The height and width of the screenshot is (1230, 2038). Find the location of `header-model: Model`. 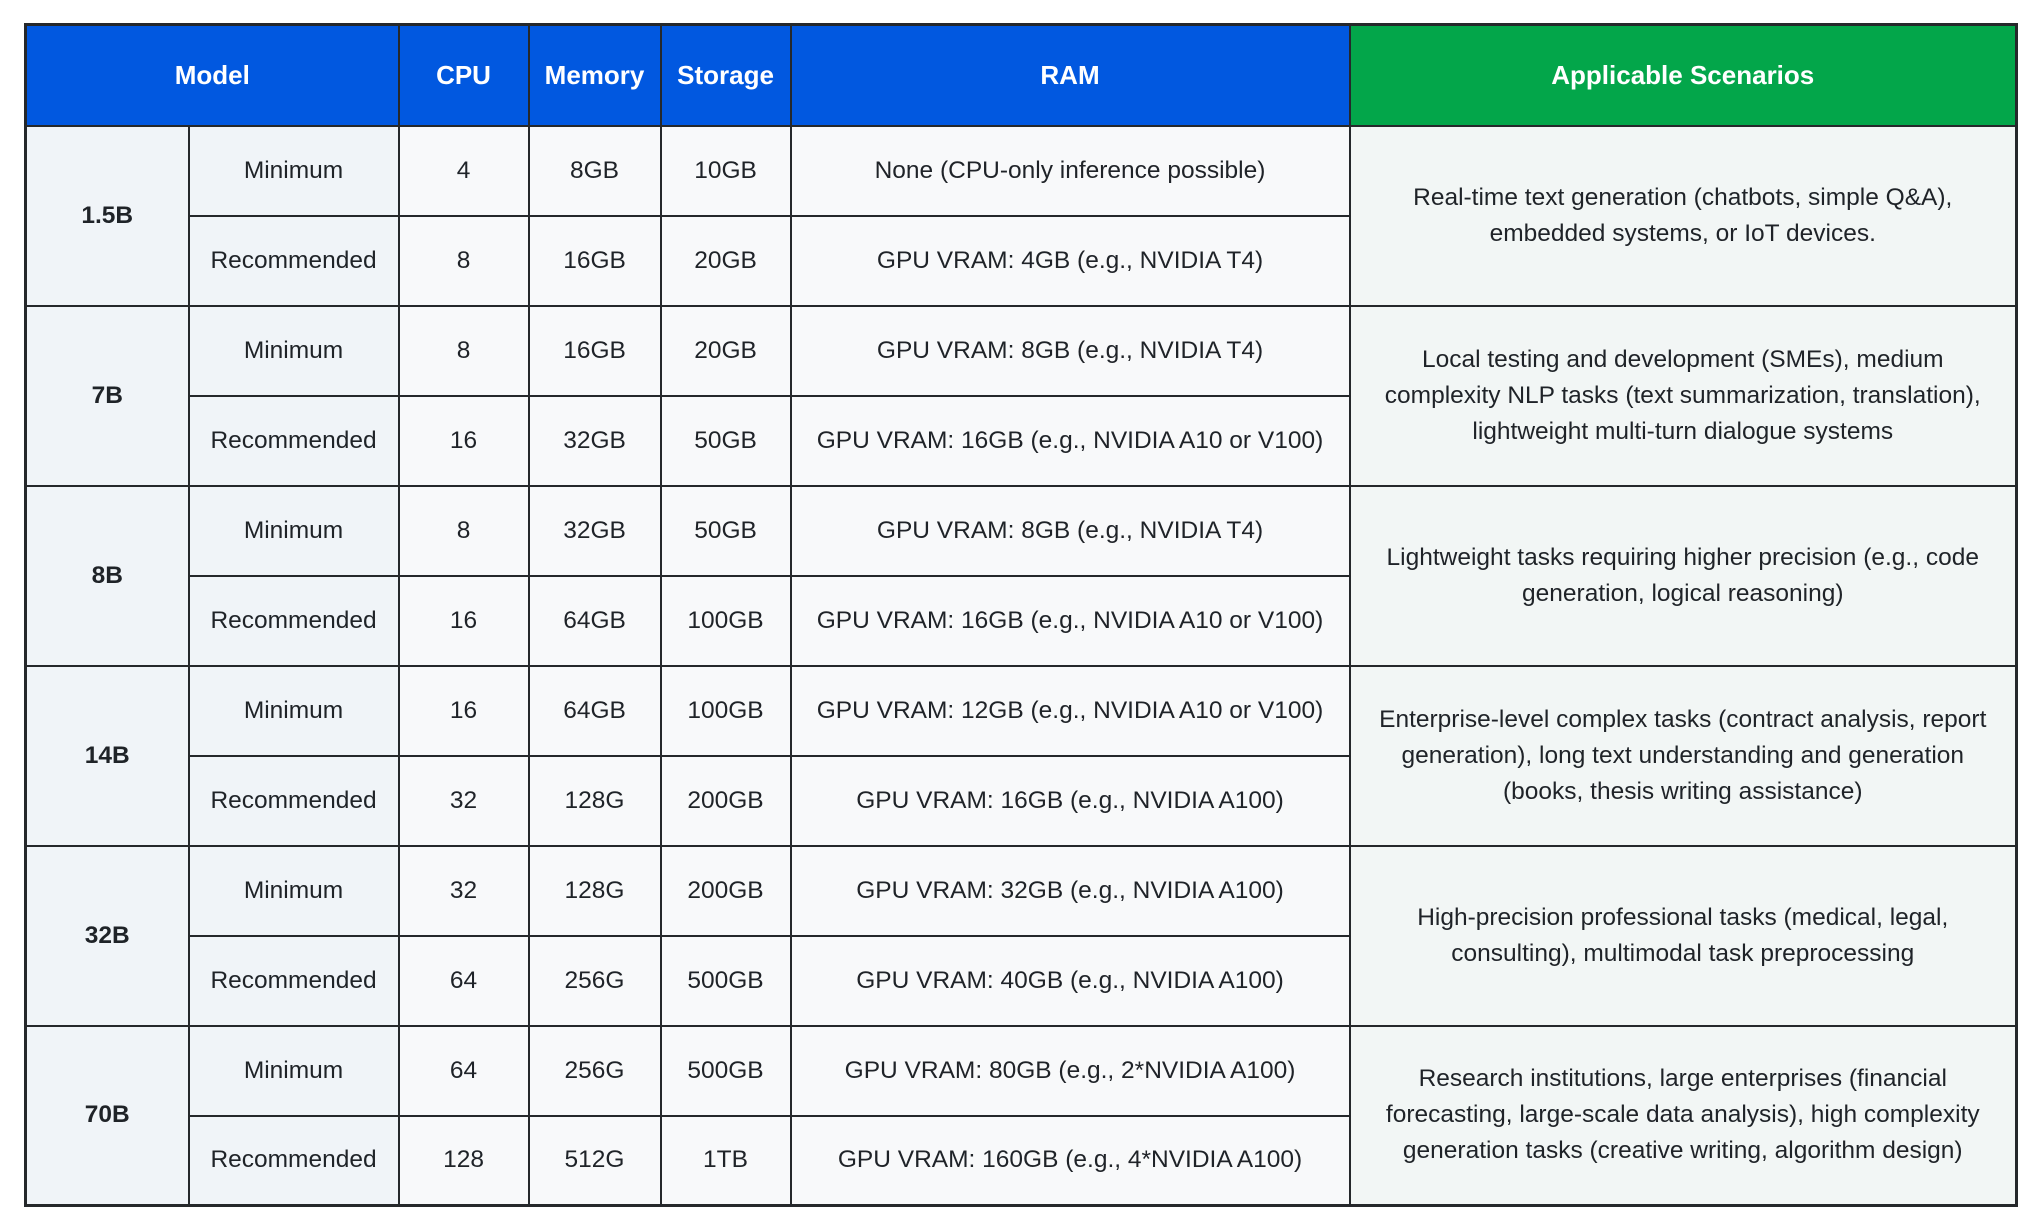

header-model: Model is located at coordinates (212, 75).